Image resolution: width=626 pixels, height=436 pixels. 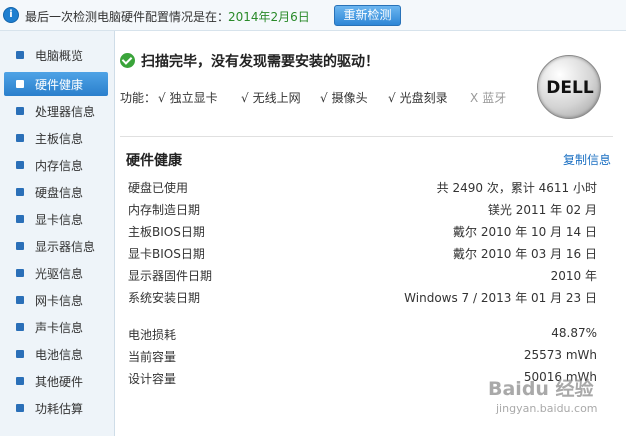 I want to click on sidebar-item-audio: 声卡信息, so click(x=56, y=327).